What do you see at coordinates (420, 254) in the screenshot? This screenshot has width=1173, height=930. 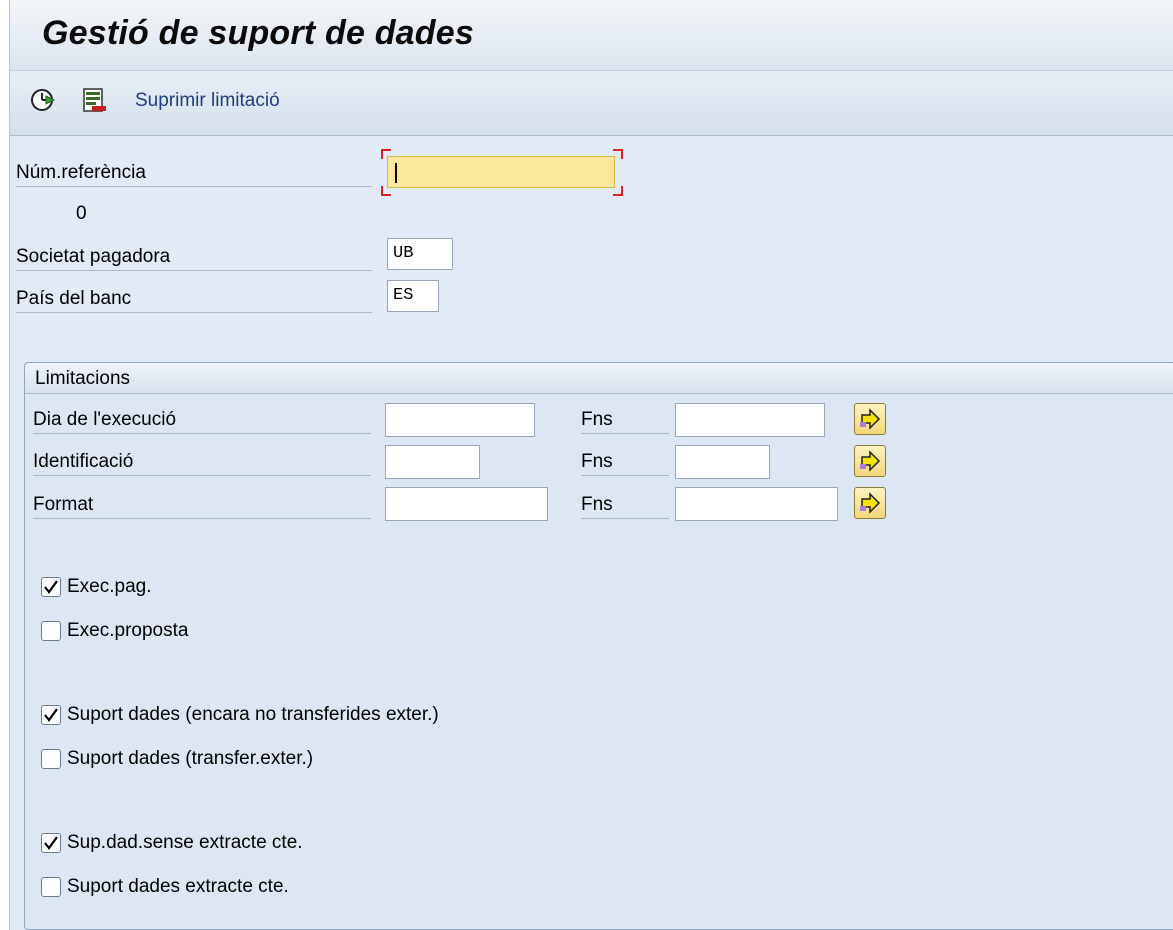 I see `company-input: UB` at bounding box center [420, 254].